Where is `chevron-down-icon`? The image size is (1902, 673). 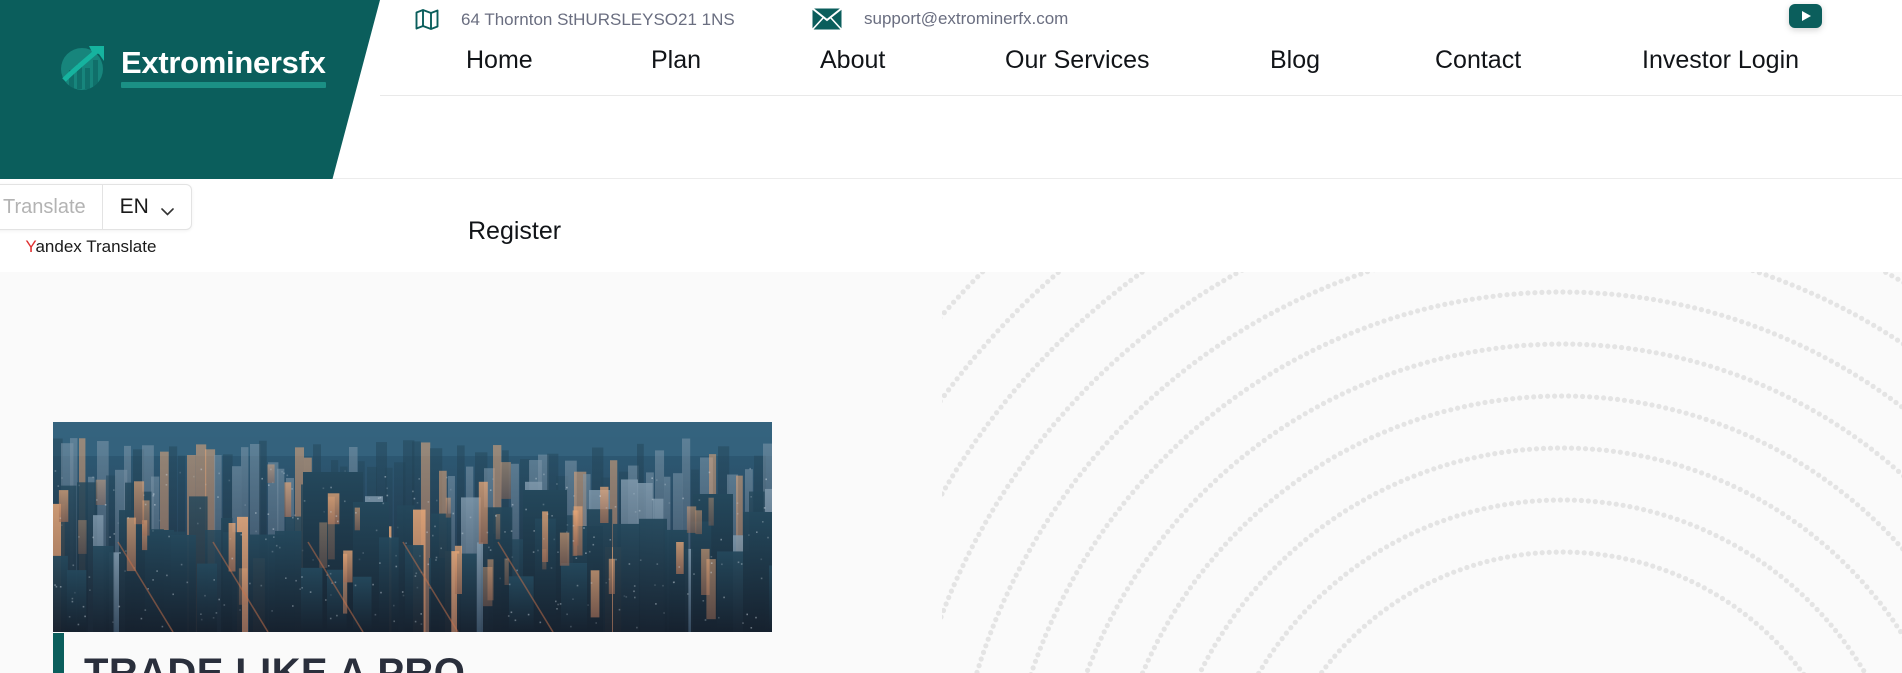 chevron-down-icon is located at coordinates (167, 209).